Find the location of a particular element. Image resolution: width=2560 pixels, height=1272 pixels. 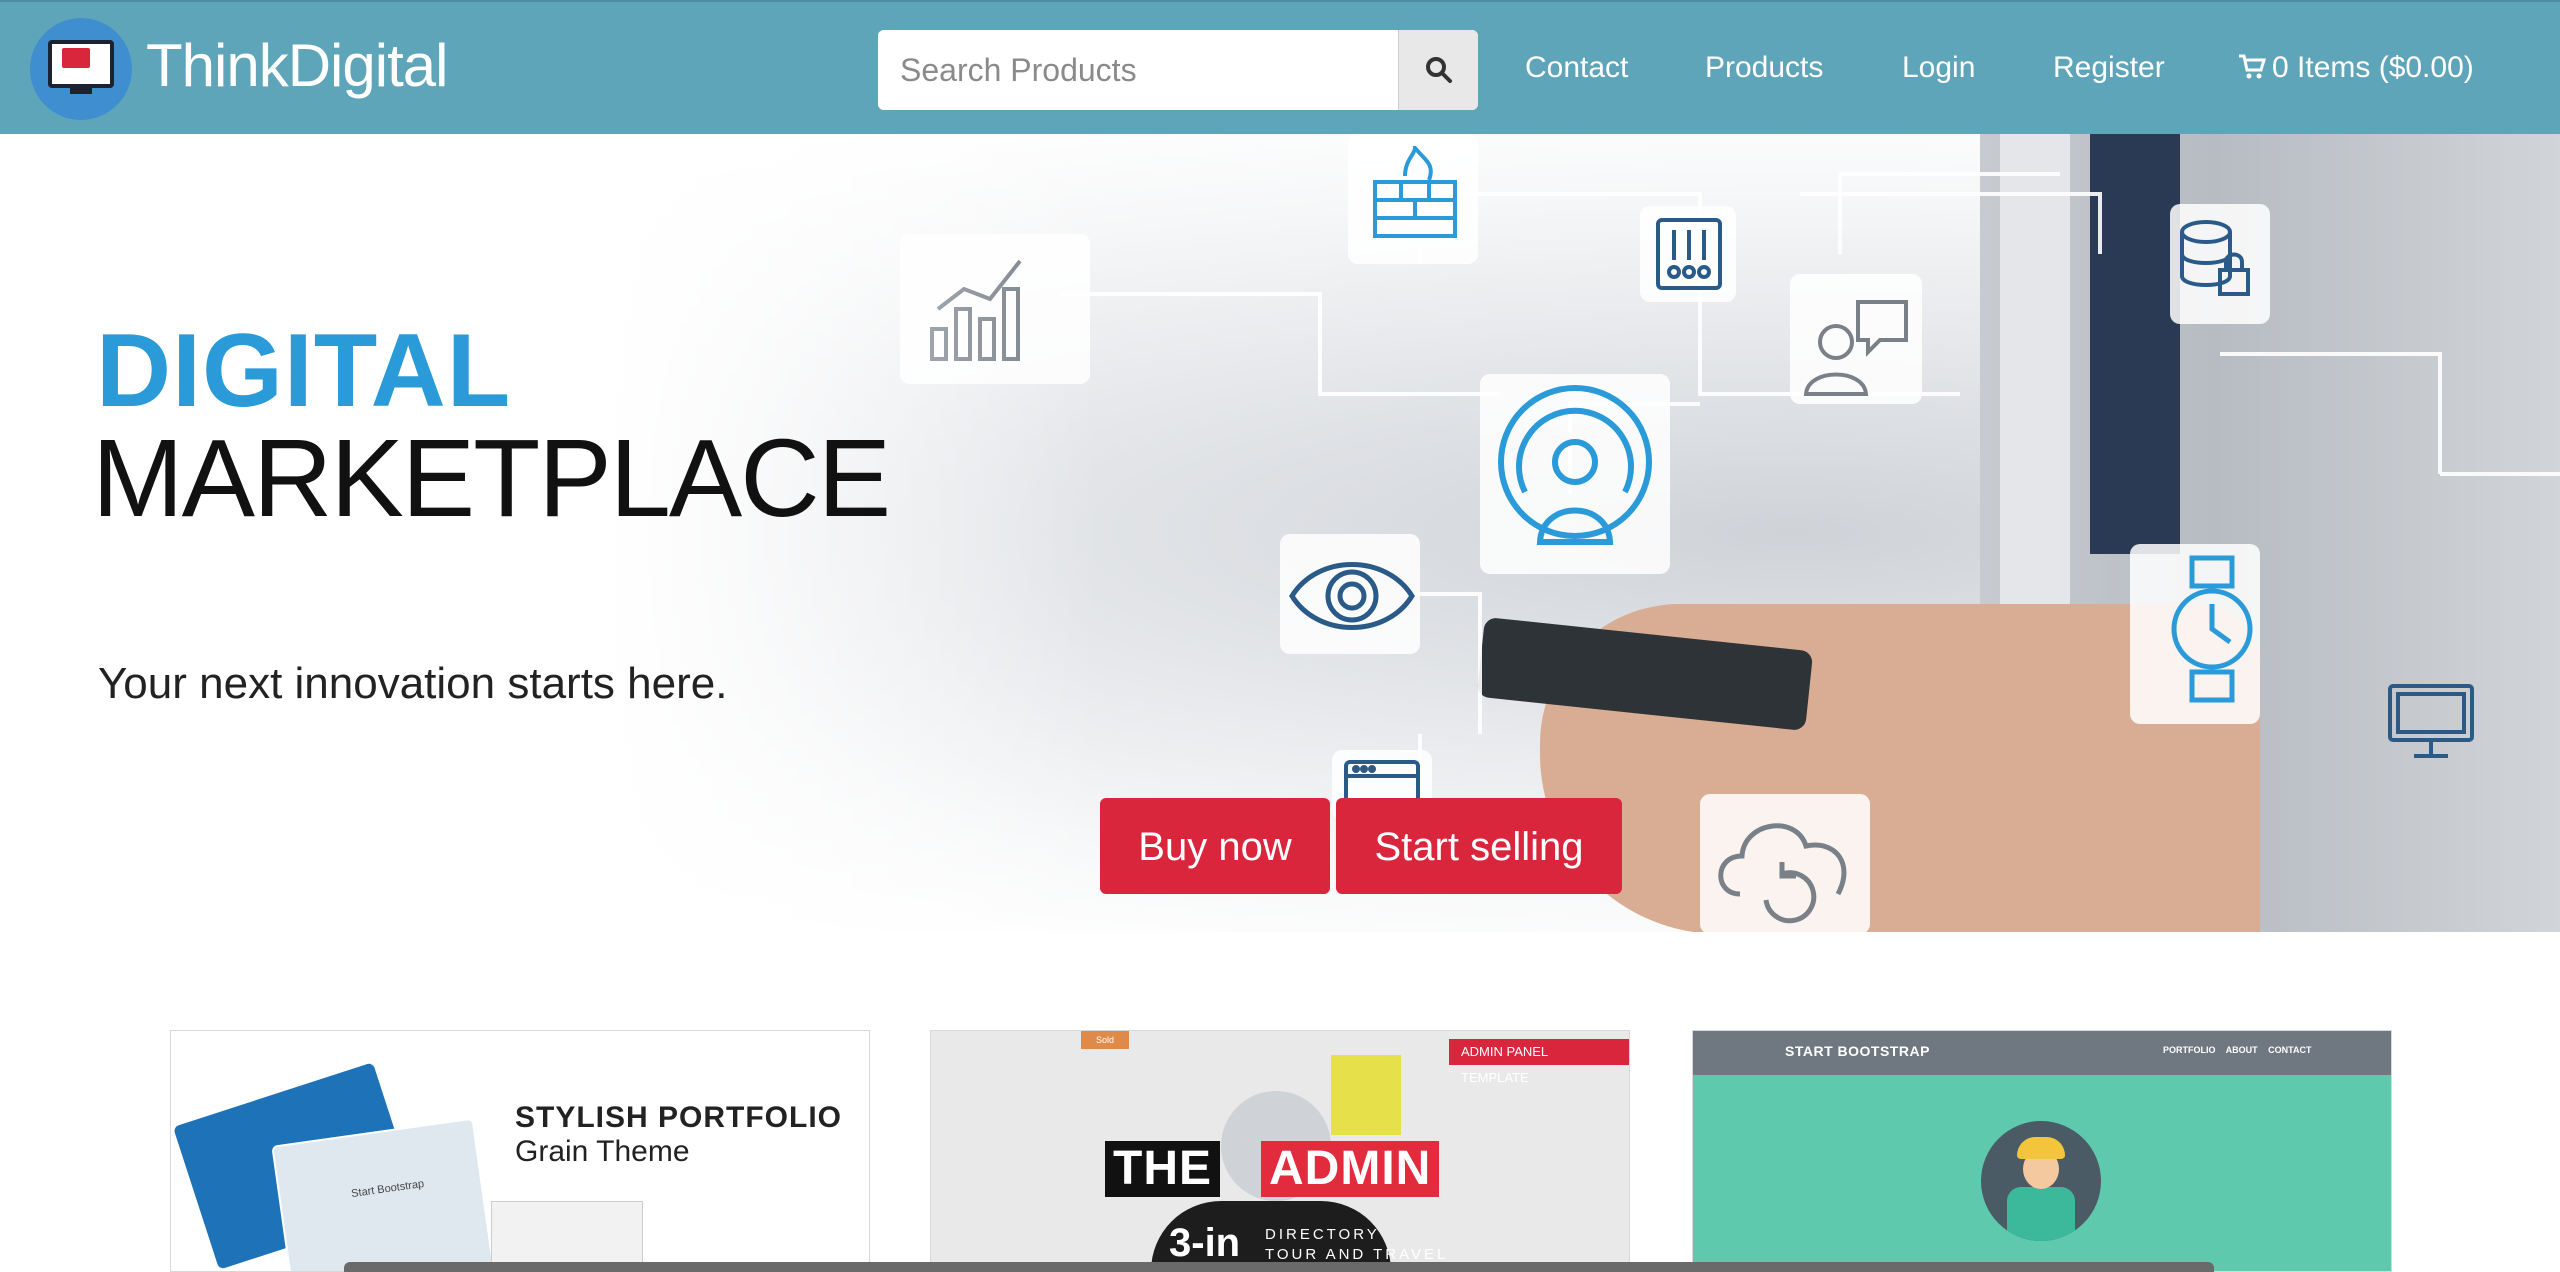

monitor-icon is located at coordinates (2431, 721).